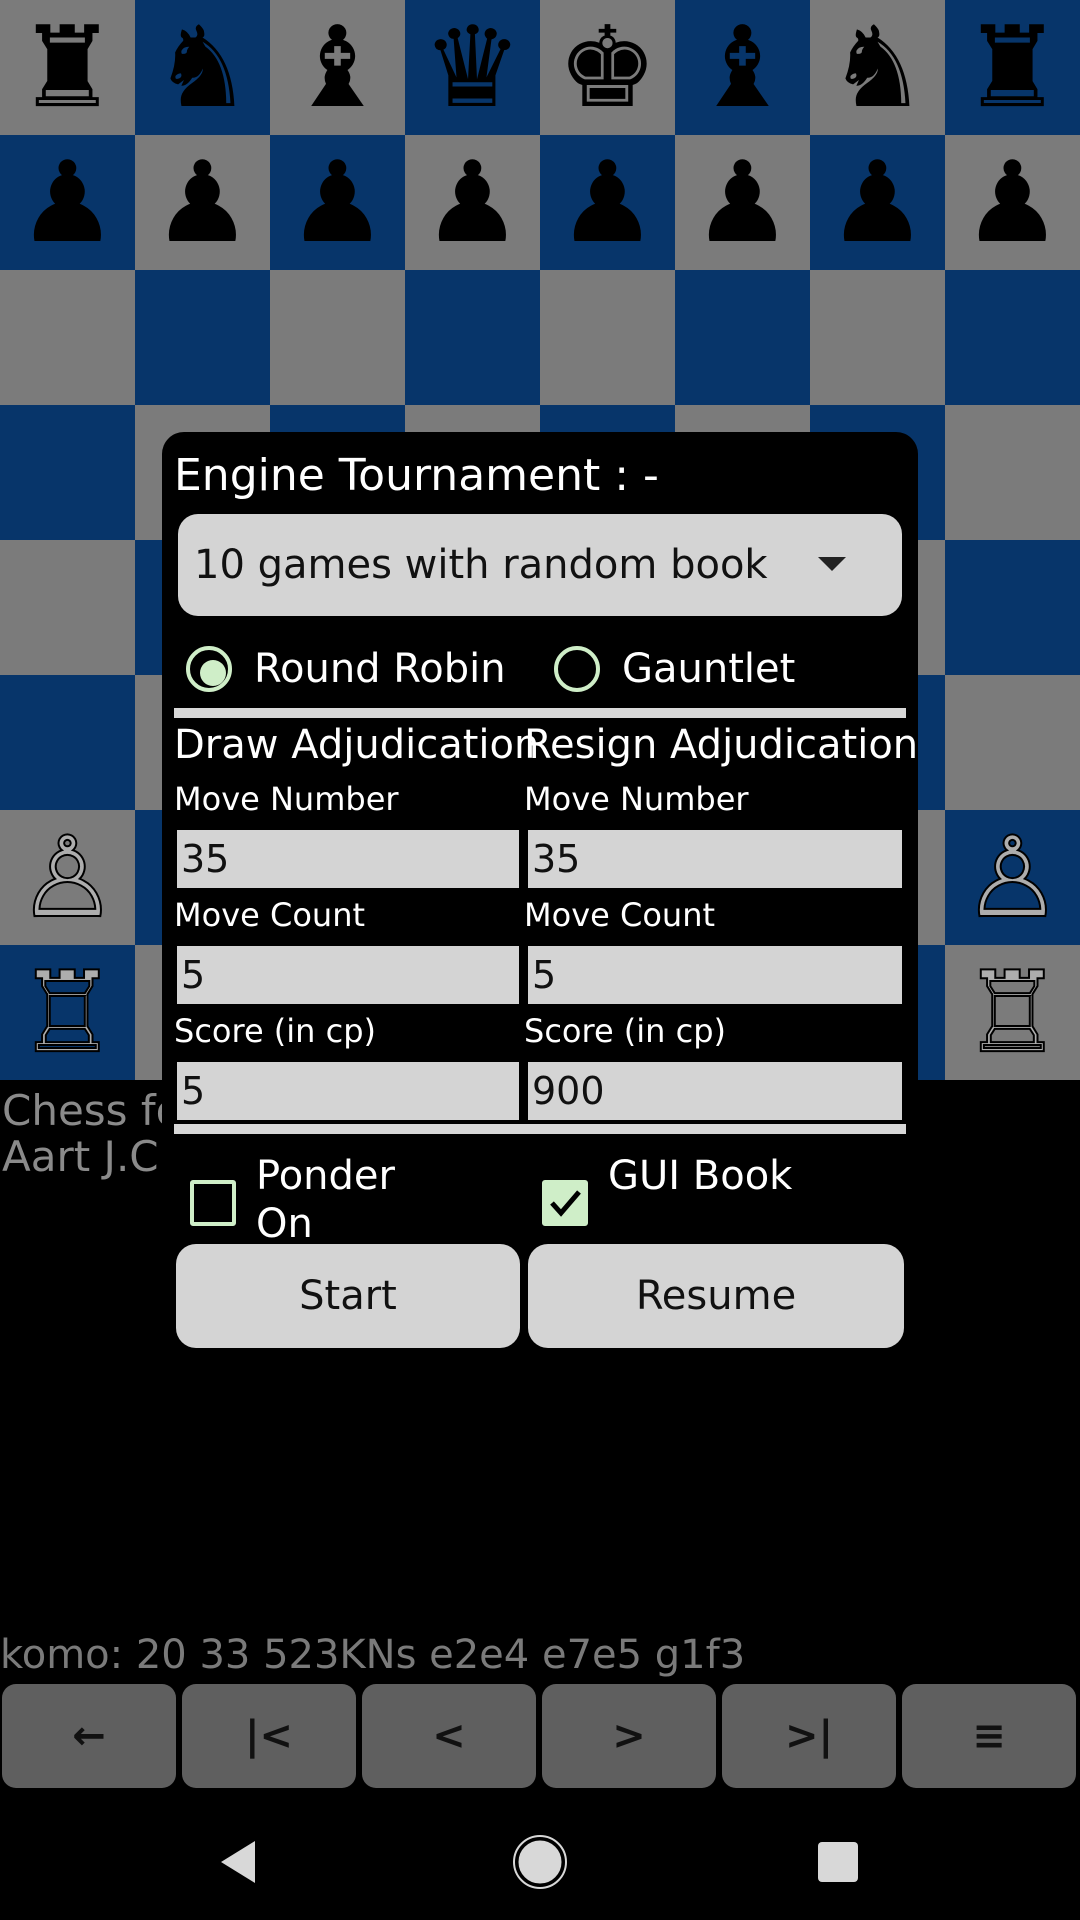 Image resolution: width=1080 pixels, height=1920 pixels. I want to click on radio-selected-icon, so click(209, 669).